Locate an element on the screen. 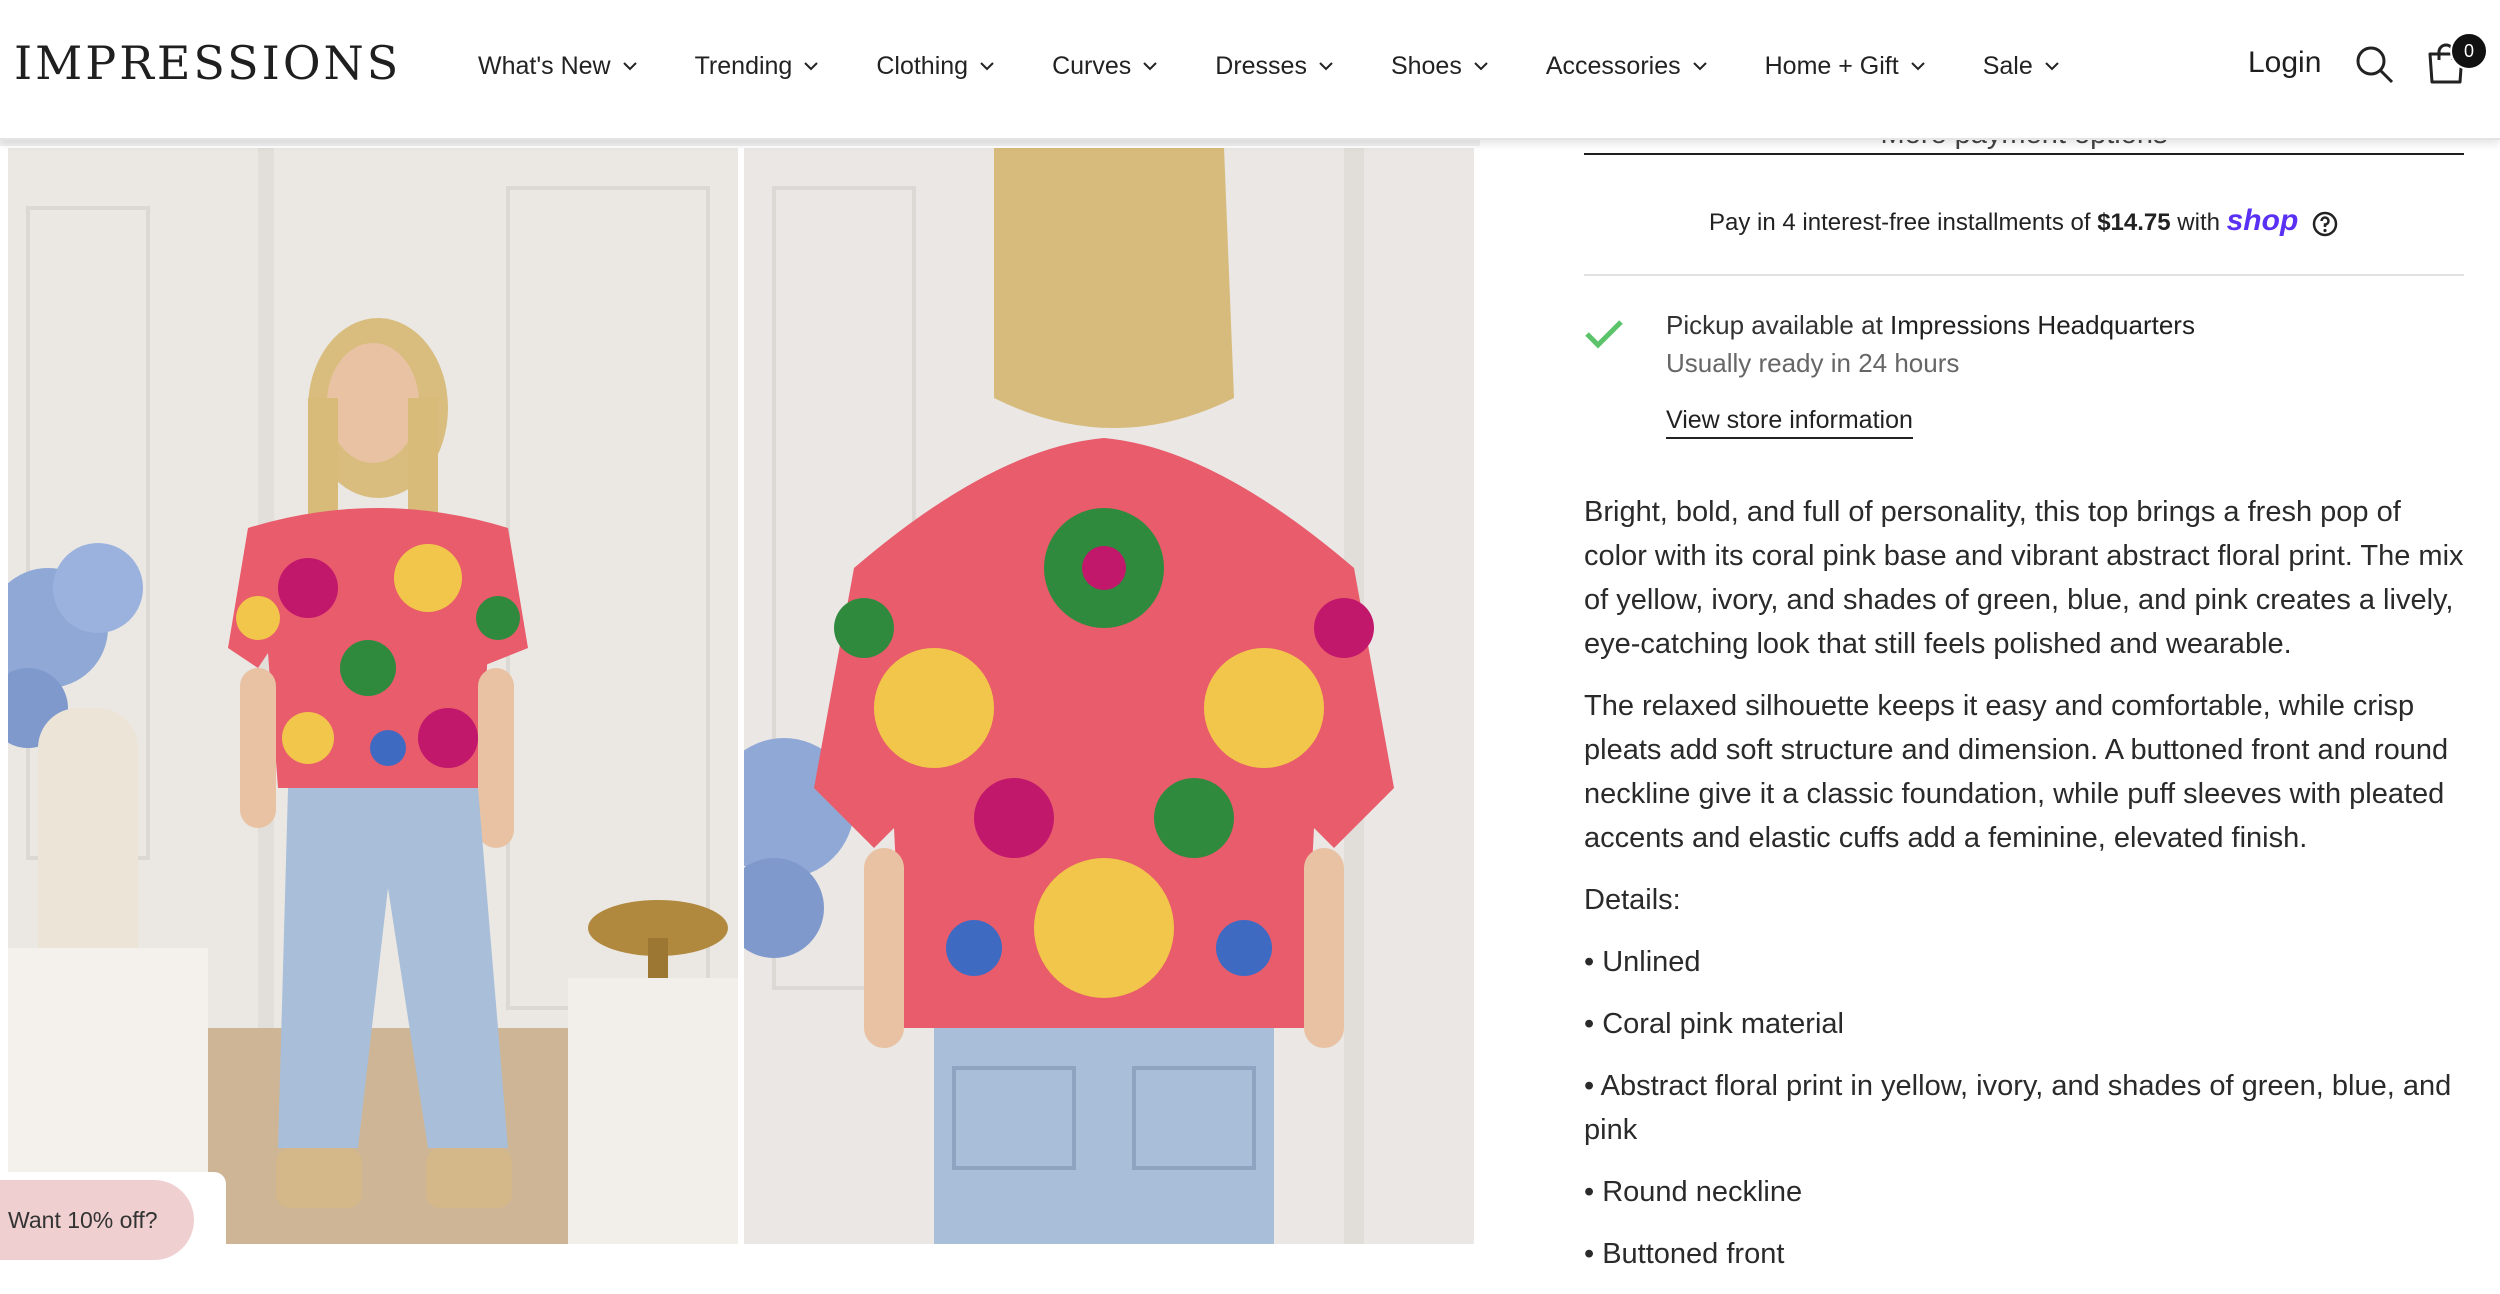 This screenshot has height=1294, width=2500. installments-amount: $14.75 is located at coordinates (2134, 222).